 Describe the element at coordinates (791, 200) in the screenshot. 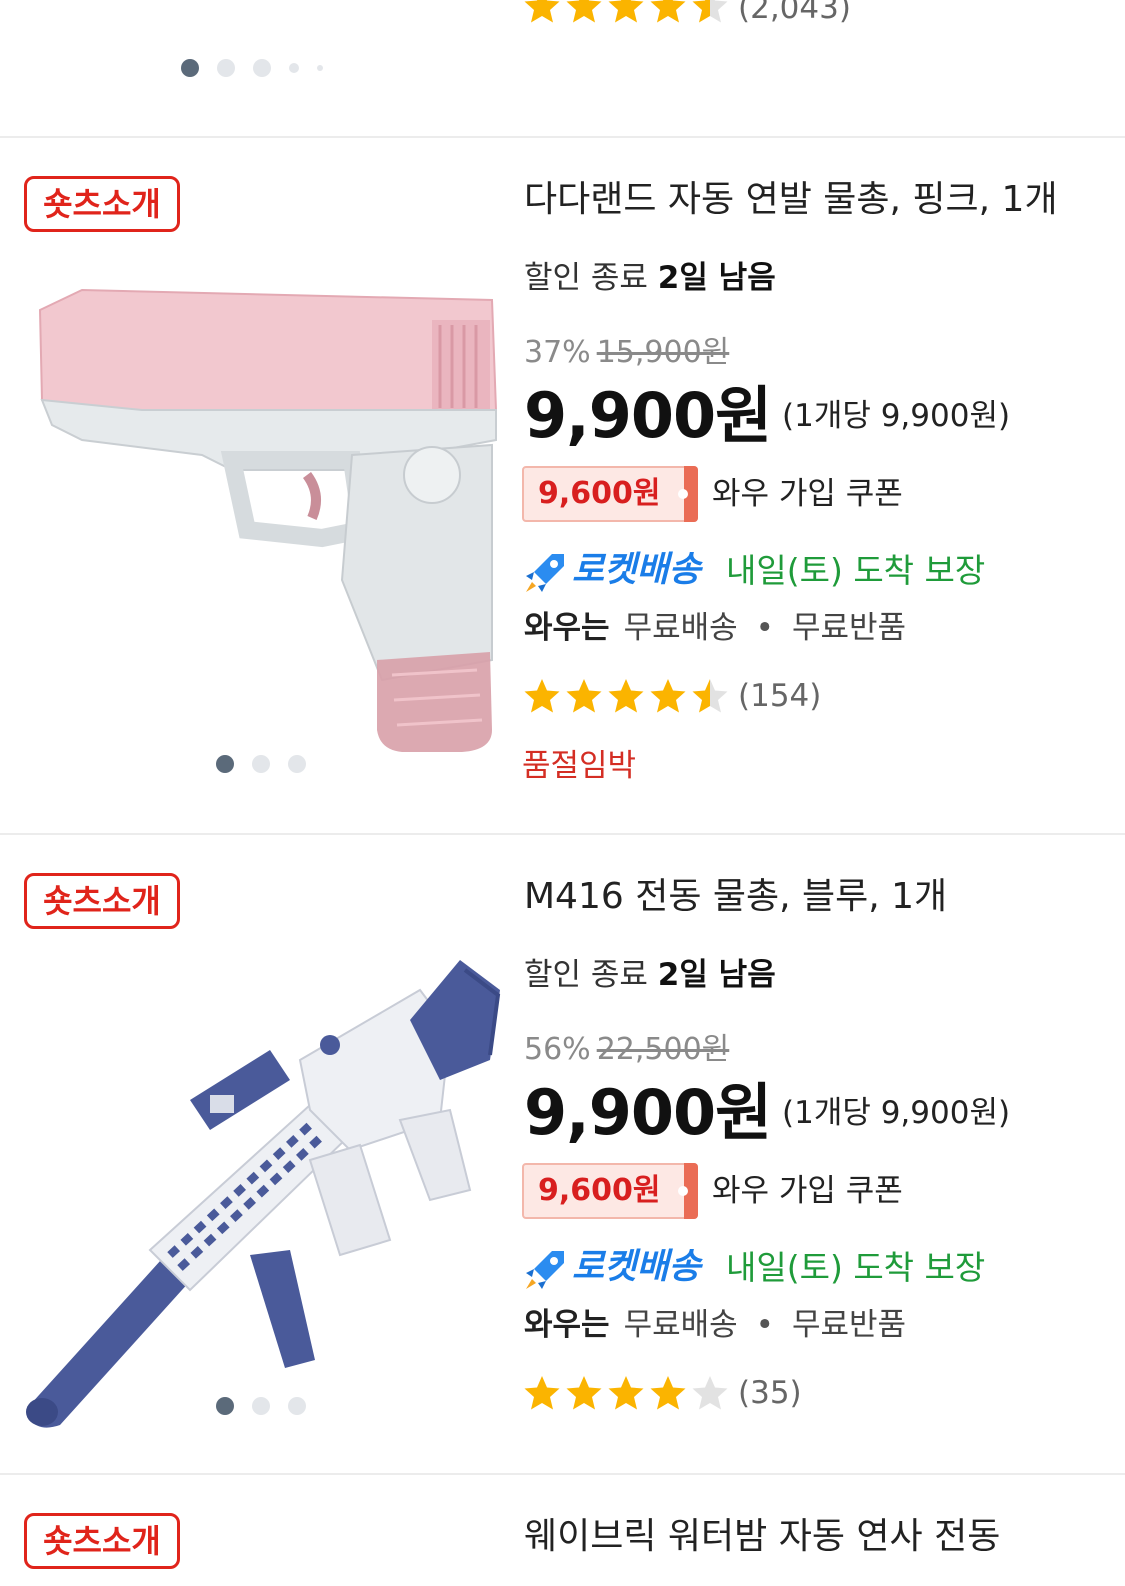

I see `product-title: 다다랜드 자동 연발 물총, 핑크, 1개` at that location.